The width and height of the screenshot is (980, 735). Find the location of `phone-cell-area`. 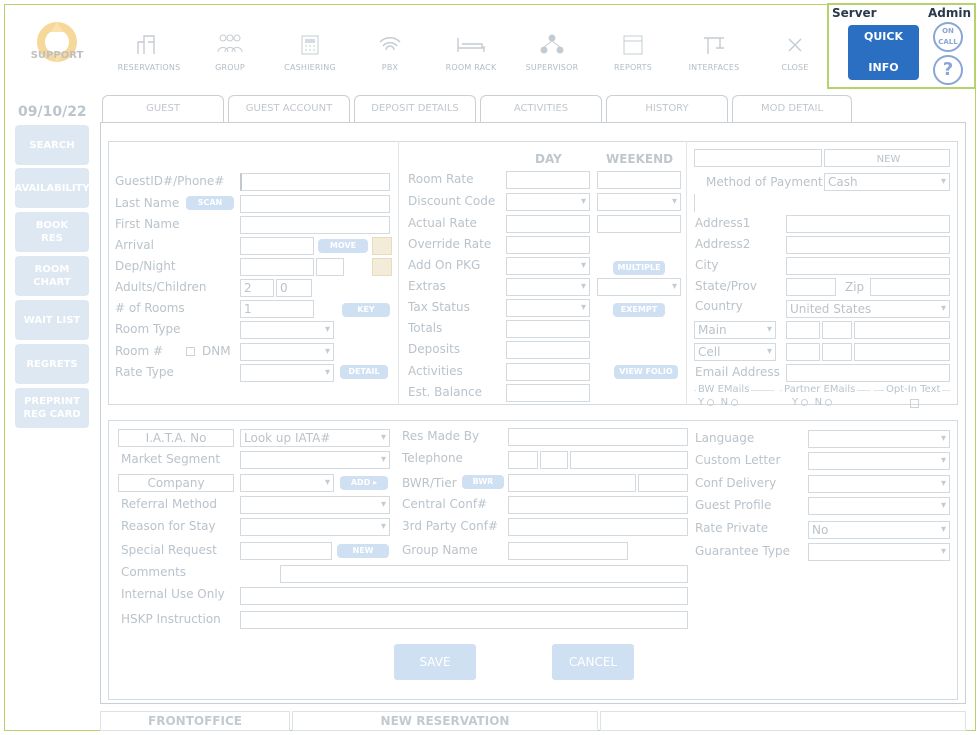

phone-cell-area is located at coordinates (803, 352).